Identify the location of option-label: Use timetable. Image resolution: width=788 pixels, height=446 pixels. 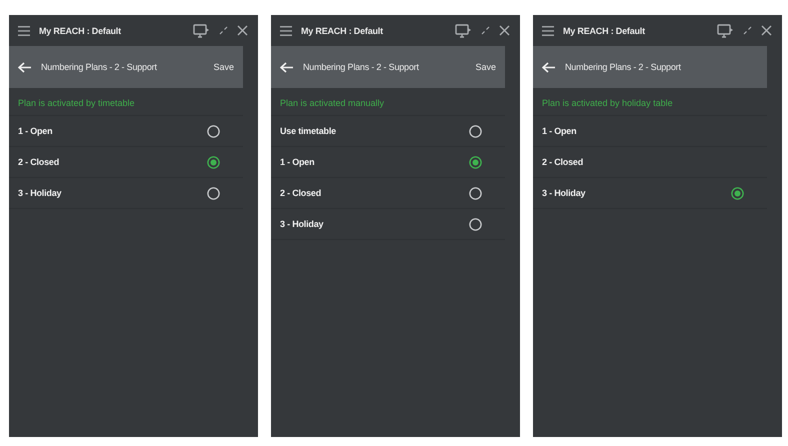
(308, 131).